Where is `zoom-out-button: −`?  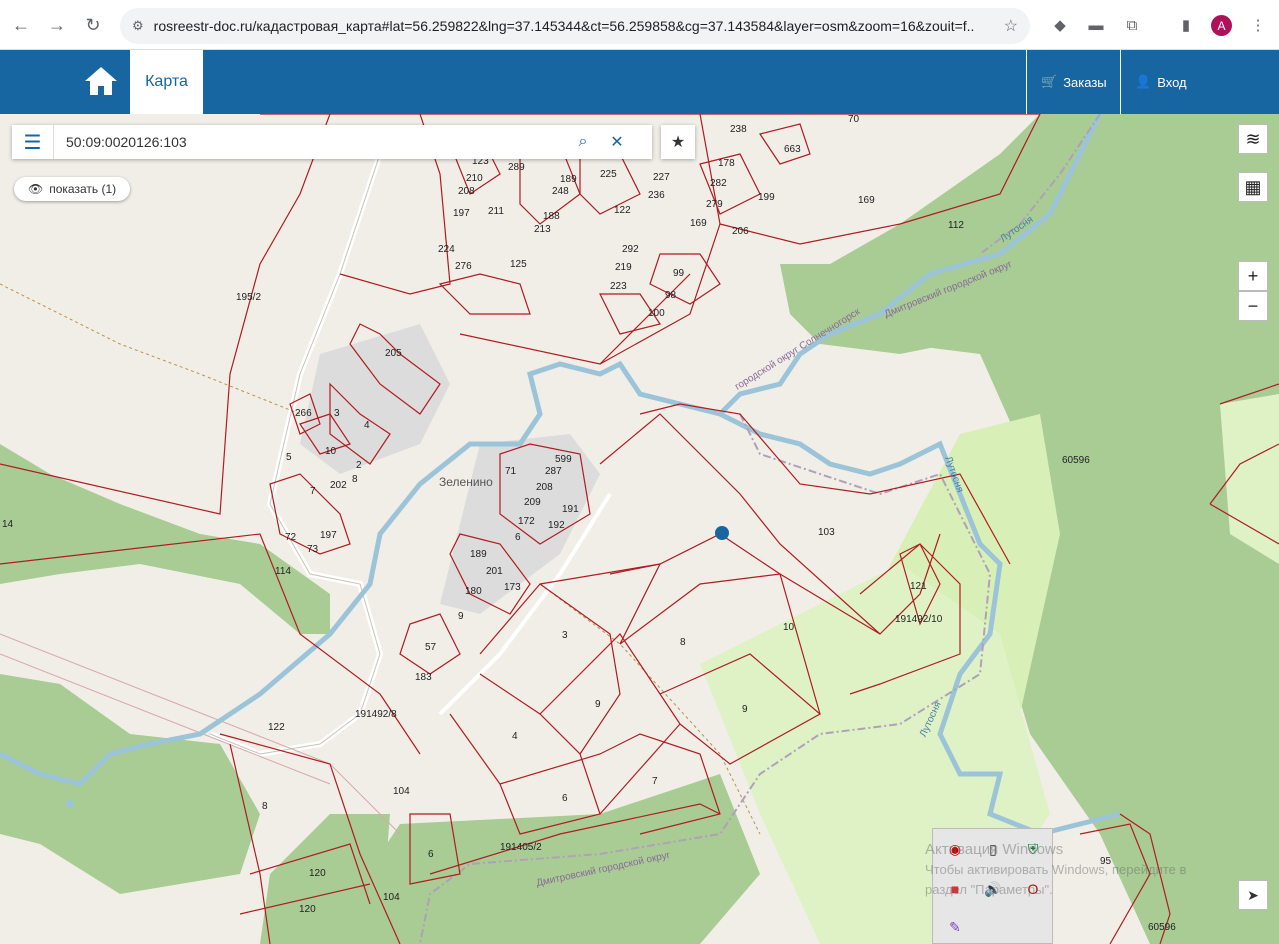 zoom-out-button: − is located at coordinates (1253, 306).